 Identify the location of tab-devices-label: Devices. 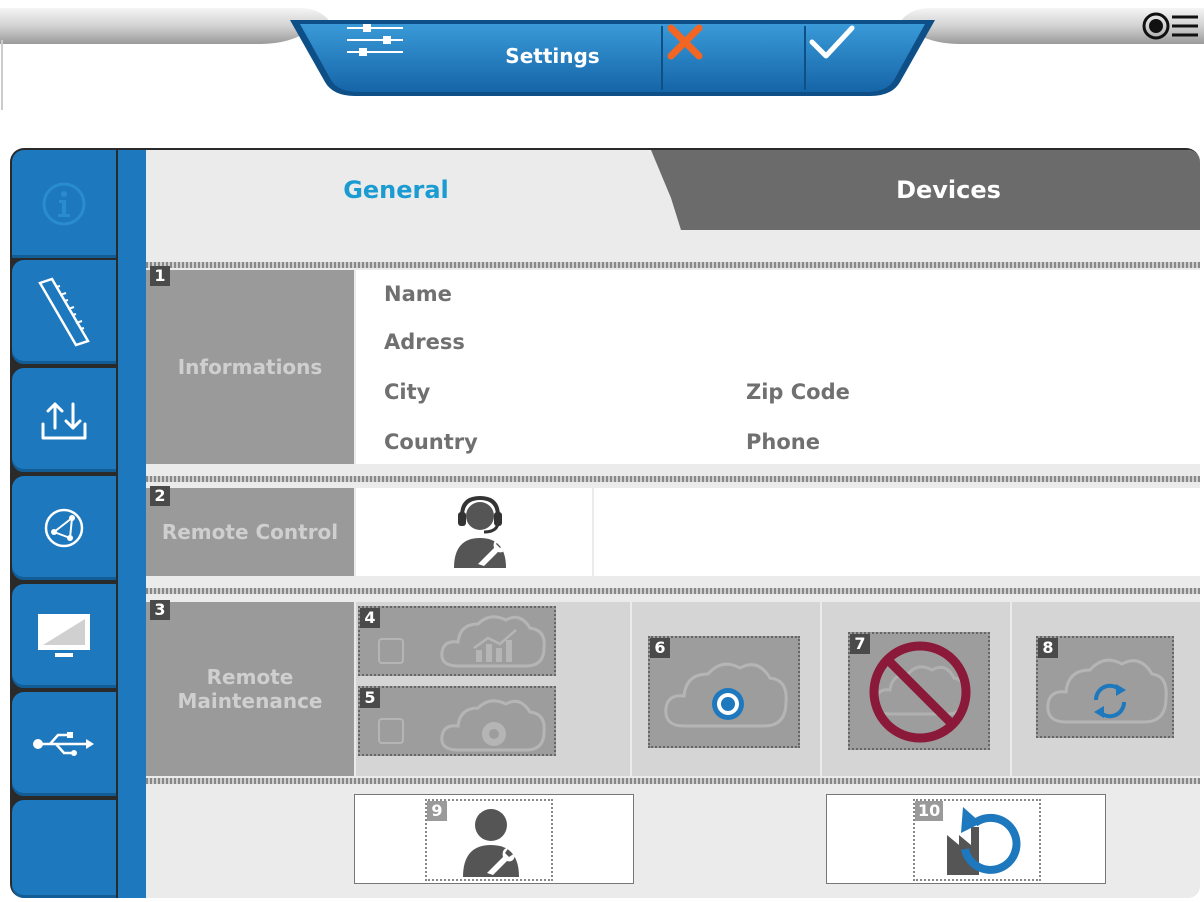
(948, 190).